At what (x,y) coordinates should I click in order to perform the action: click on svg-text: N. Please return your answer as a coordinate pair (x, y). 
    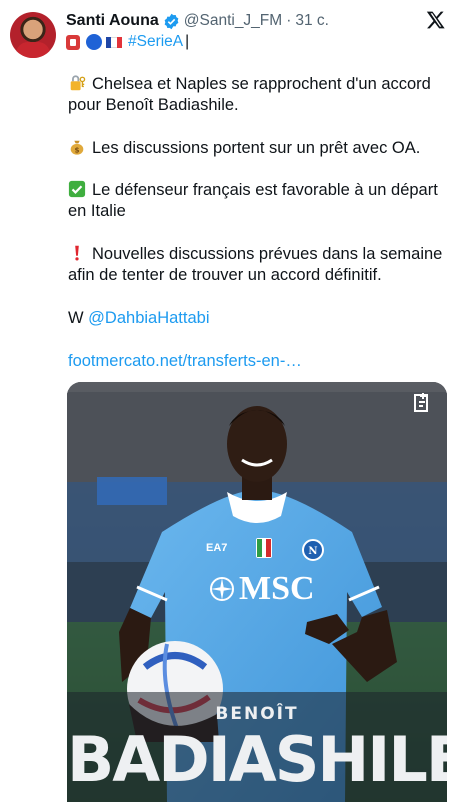
    Looking at the image, I should click on (312, 551).